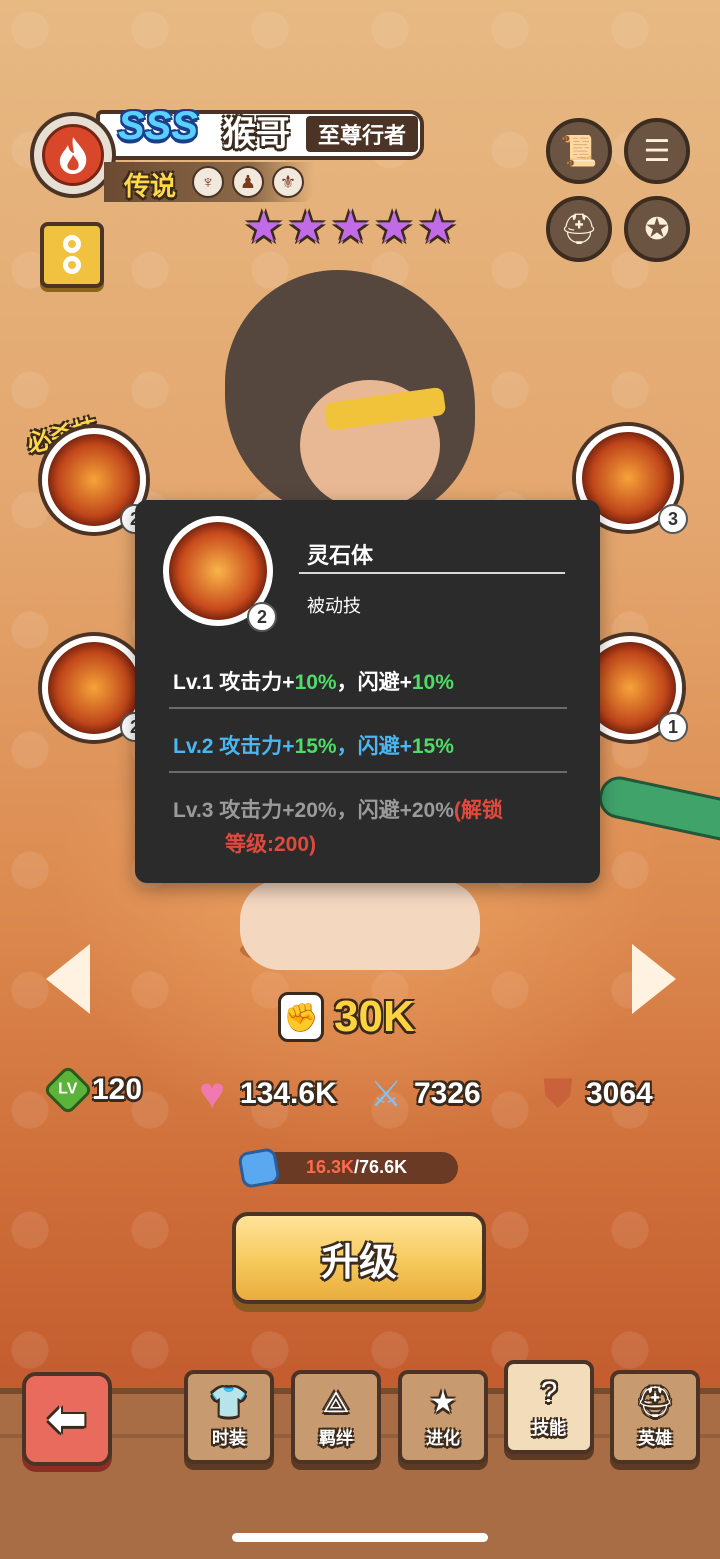 The width and height of the screenshot is (720, 1559). I want to click on star-rating: ★ ★ ★ ★ ★, so click(350, 228).